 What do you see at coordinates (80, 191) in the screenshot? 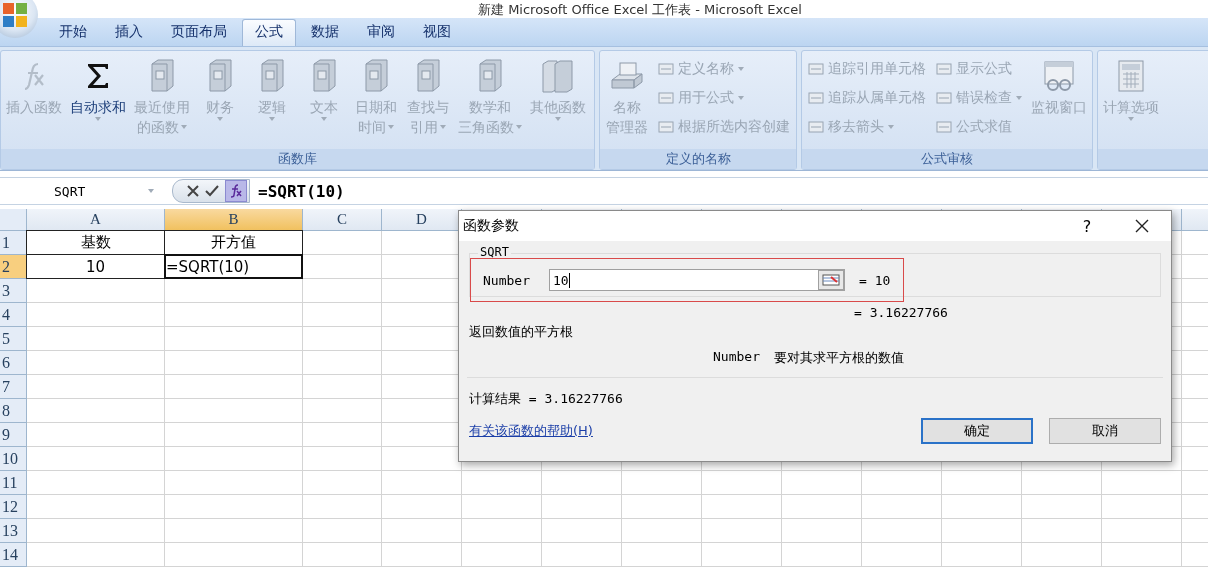
I see `name-box: SQRT` at bounding box center [80, 191].